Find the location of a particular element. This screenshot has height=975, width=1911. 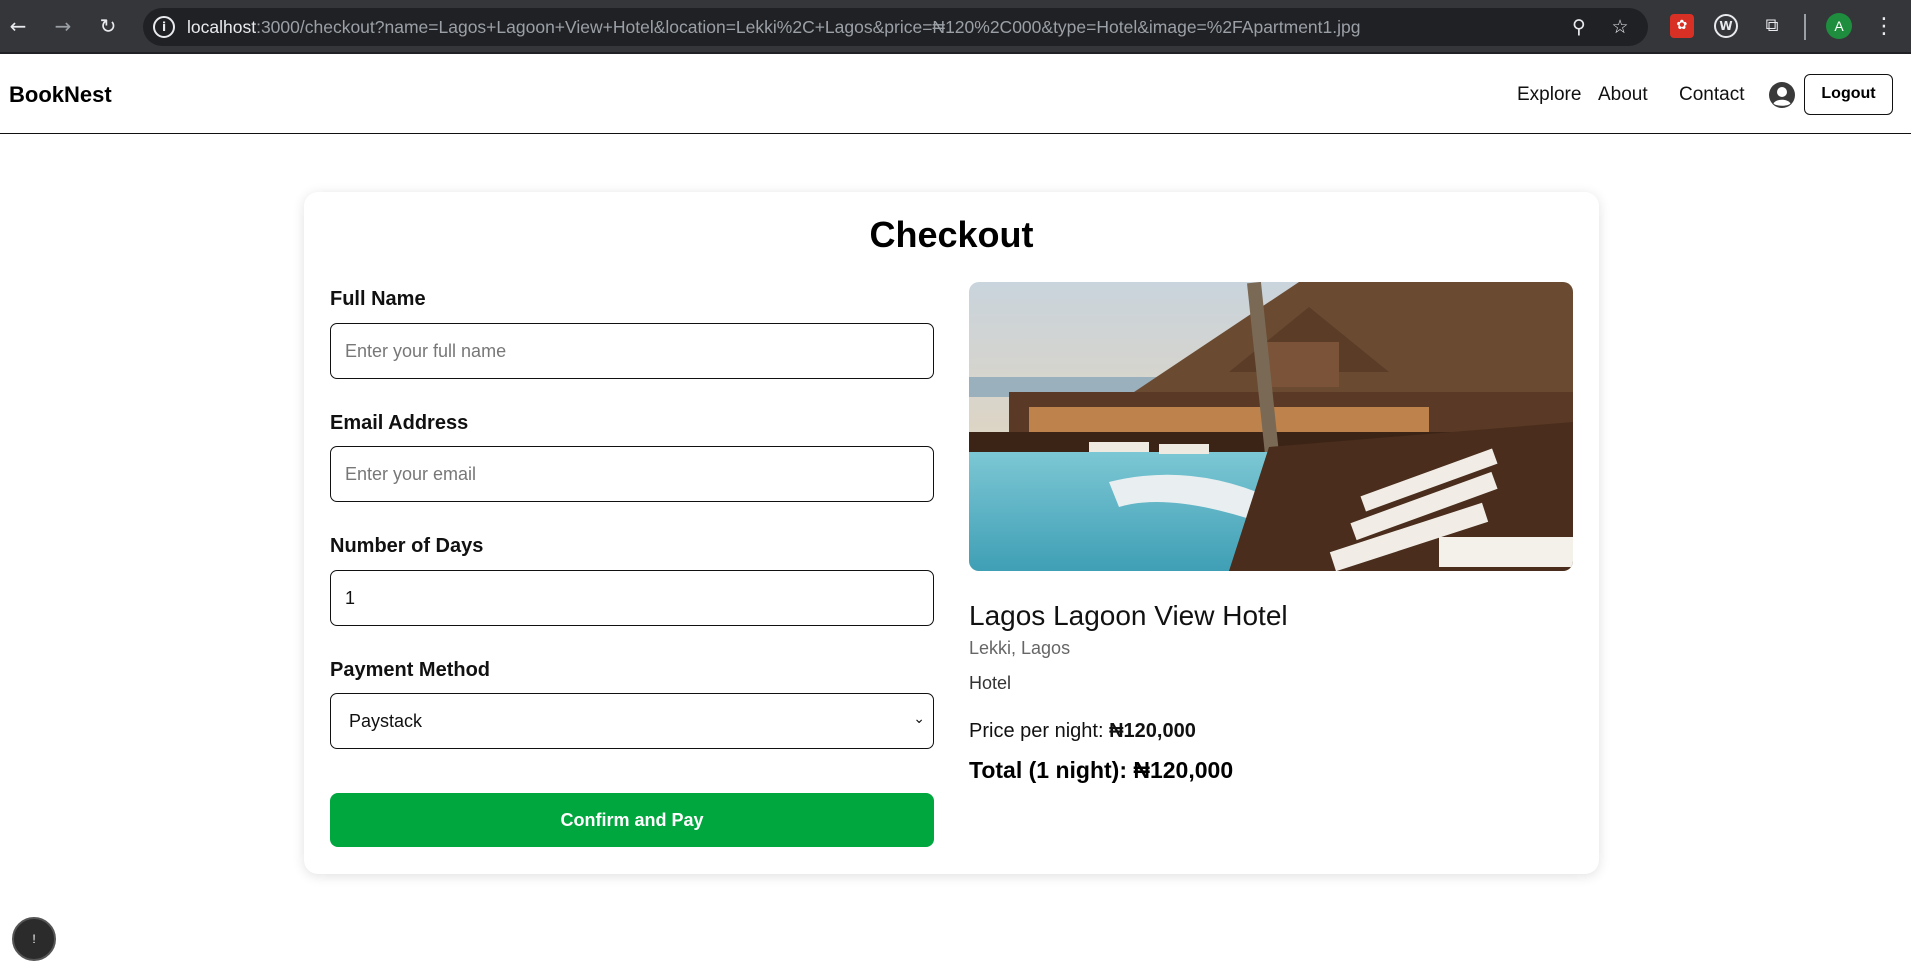

hotel-photo is located at coordinates (1271, 426).